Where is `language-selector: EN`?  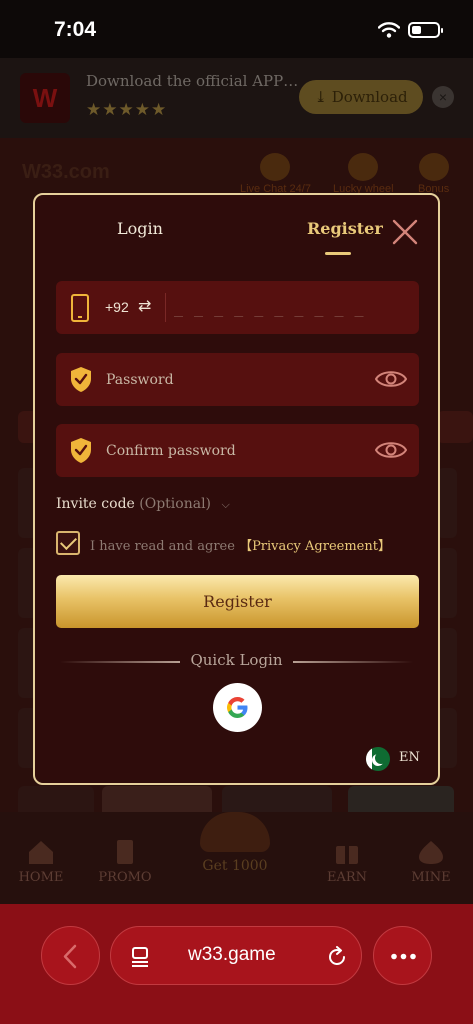
language-selector: EN is located at coordinates (409, 757).